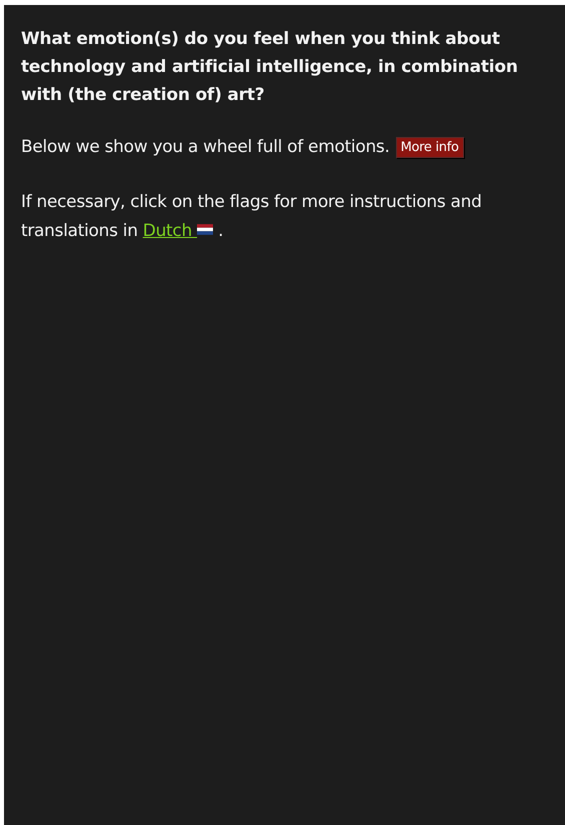  What do you see at coordinates (430, 147) in the screenshot?
I see `more-info-button: More info` at bounding box center [430, 147].